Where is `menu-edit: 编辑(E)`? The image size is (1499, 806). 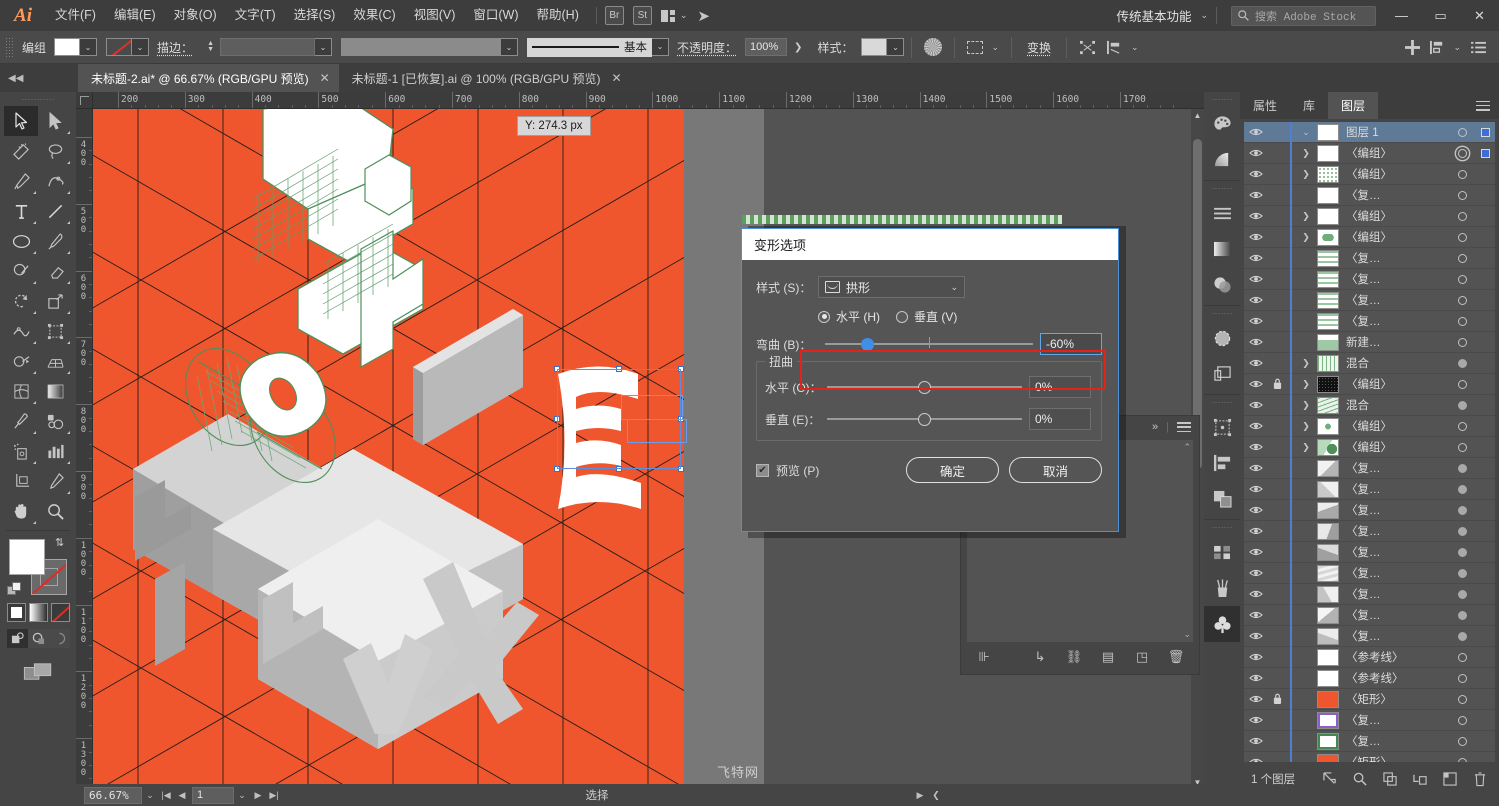
menu-edit: 编辑(E) is located at coordinates (135, 15).